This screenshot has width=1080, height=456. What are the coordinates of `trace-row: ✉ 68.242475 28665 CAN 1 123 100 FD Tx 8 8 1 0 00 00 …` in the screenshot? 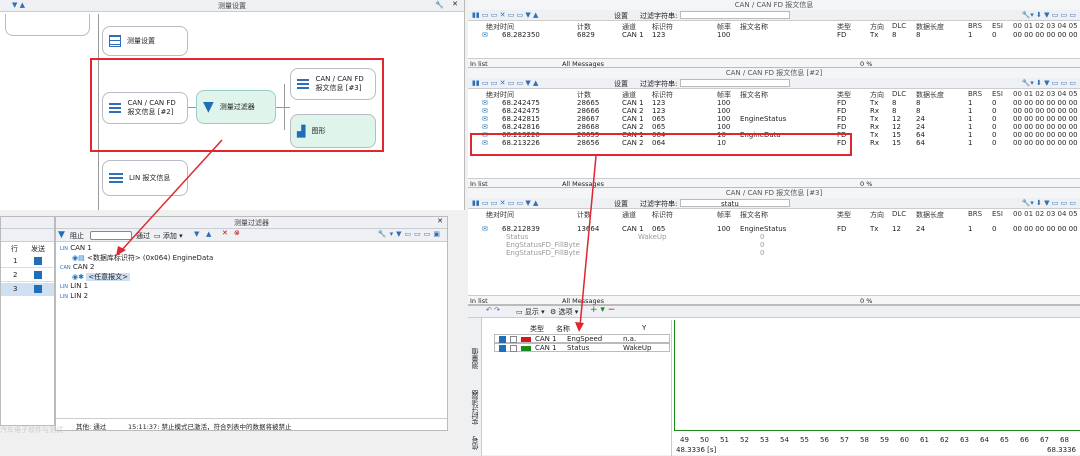 It's located at (774, 103).